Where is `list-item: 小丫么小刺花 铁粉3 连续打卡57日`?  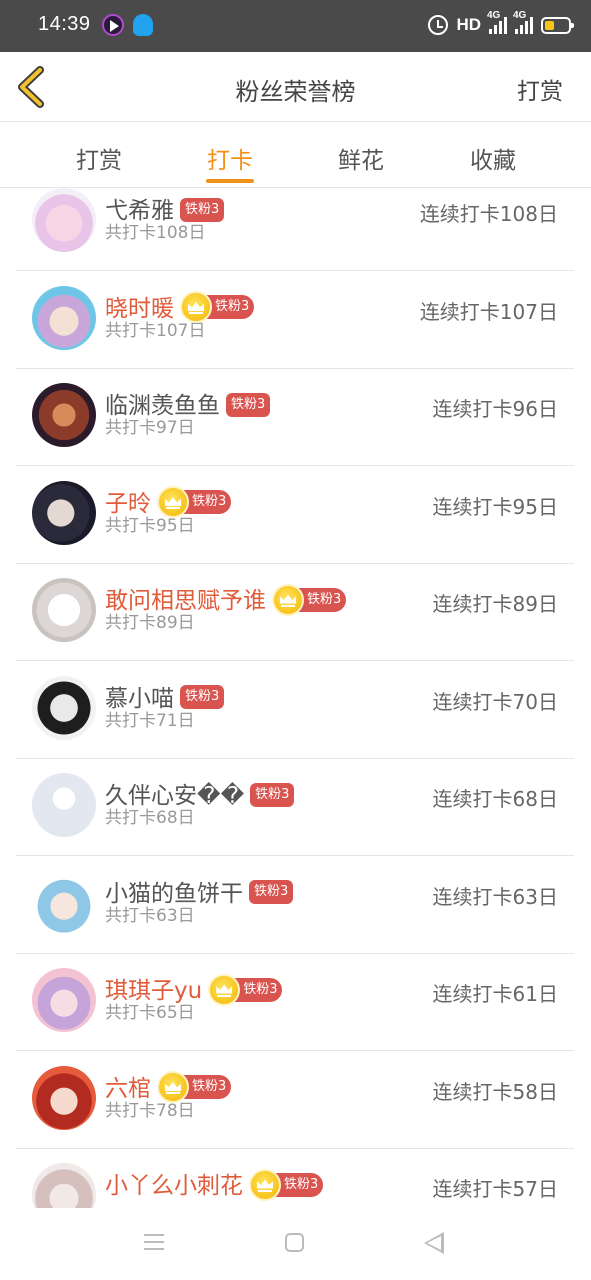
list-item: 小丫么小刺花 铁粉3 连续打卡57日 is located at coordinates (295, 1178).